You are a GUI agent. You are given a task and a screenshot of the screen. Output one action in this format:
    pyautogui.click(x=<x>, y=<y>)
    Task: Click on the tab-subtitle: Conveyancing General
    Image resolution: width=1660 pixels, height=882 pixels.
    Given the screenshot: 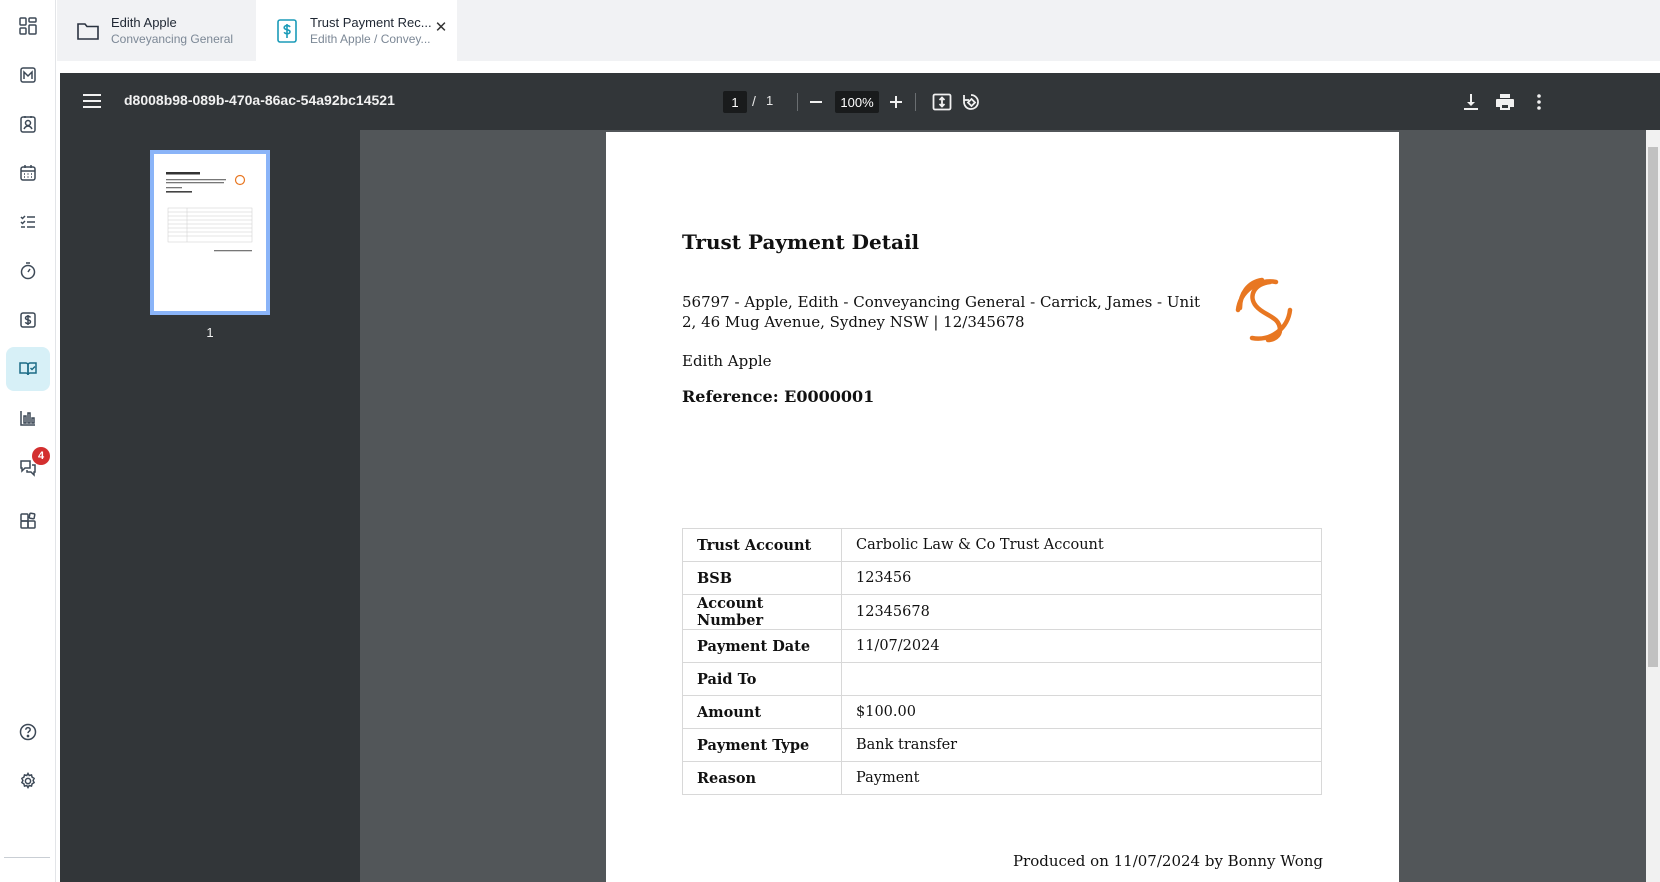 What is the action you would take?
    pyautogui.click(x=172, y=38)
    